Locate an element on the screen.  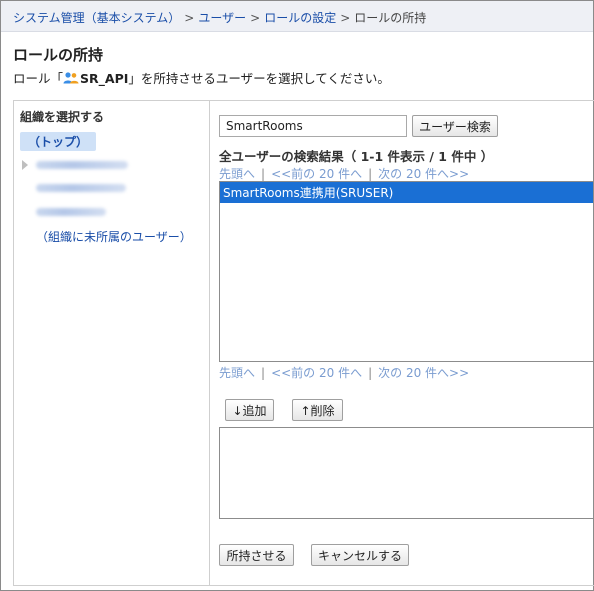
add-button: ↓追加 is located at coordinates (249, 410).